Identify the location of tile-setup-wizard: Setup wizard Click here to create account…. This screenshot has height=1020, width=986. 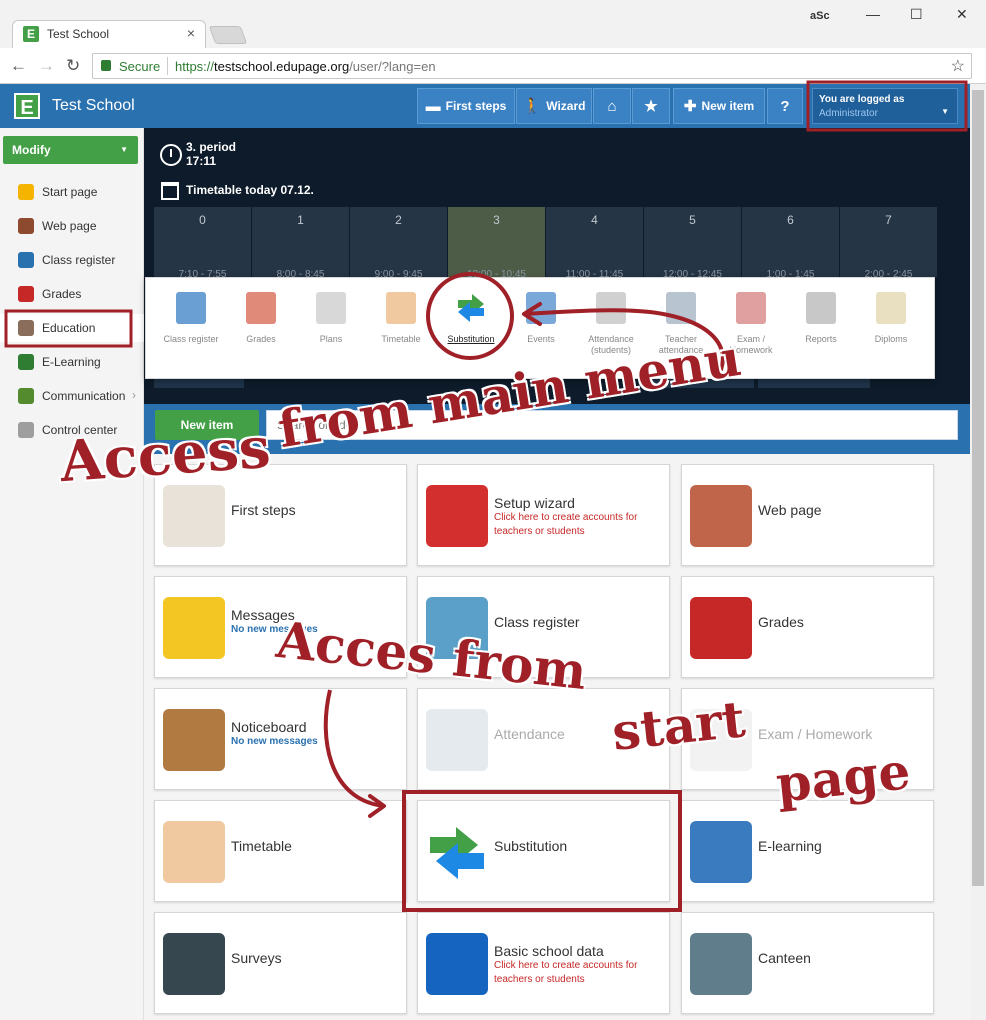
(543, 515).